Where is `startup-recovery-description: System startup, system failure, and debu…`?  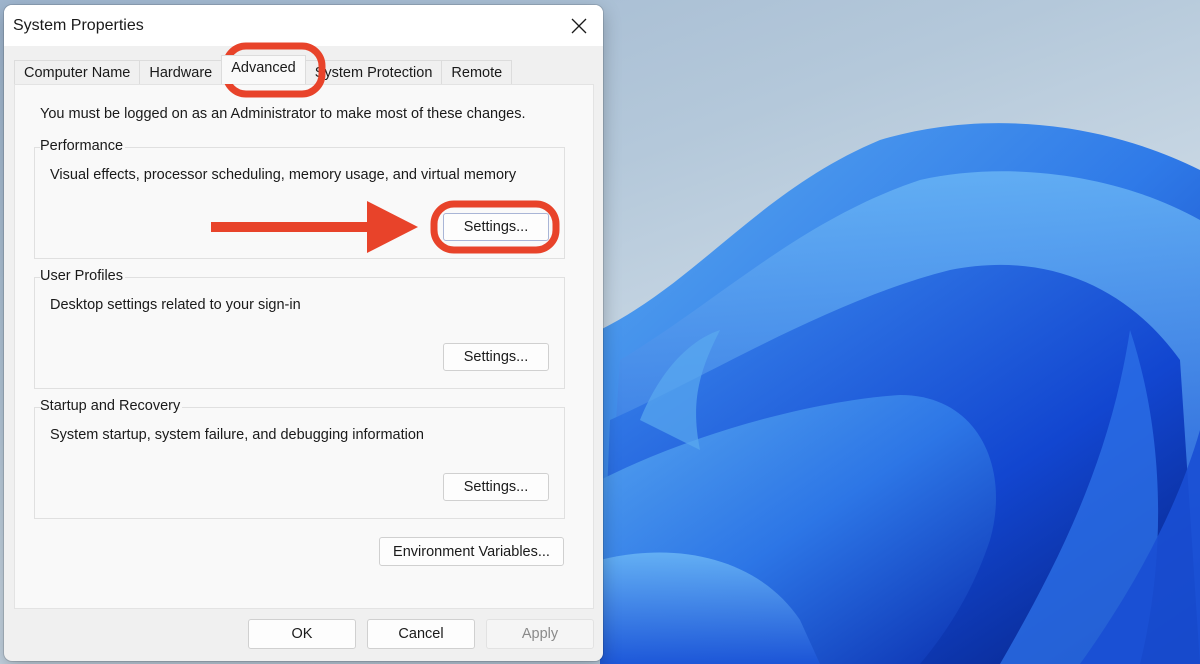
startup-recovery-description: System startup, system failure, and debu… is located at coordinates (237, 435).